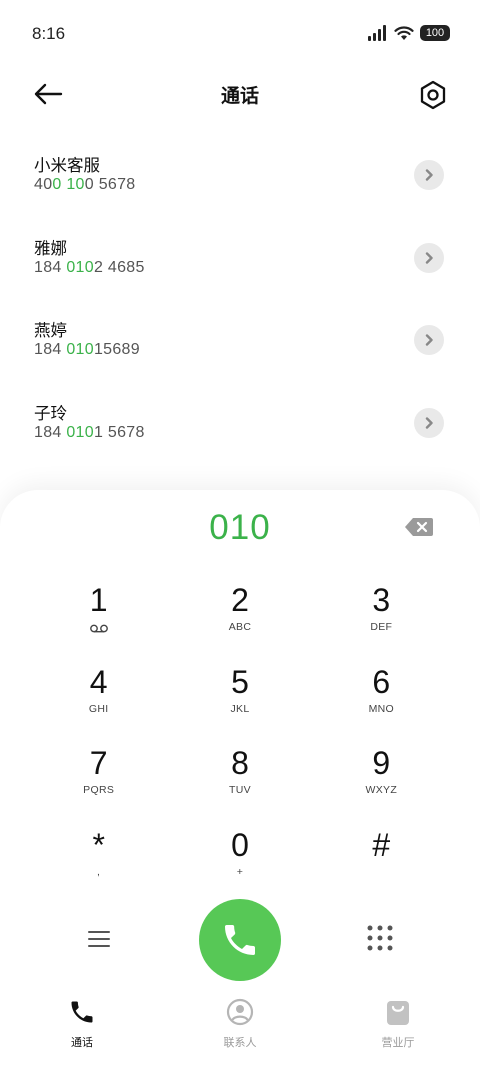 The image size is (480, 1067). I want to click on status-bar: 8:16 100, so click(240, 33).